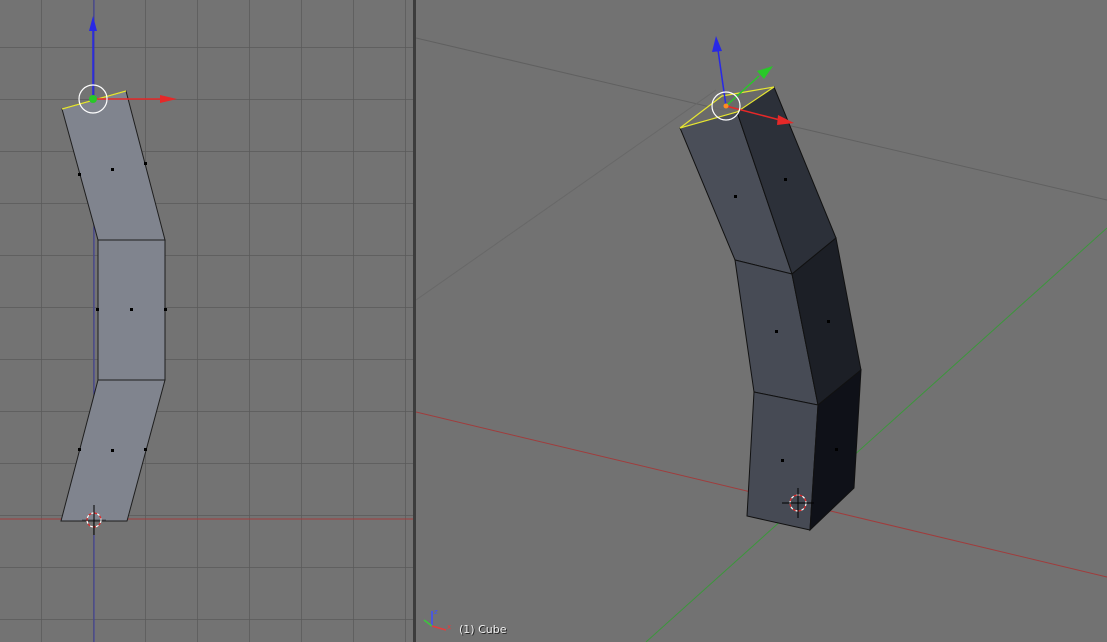 The height and width of the screenshot is (642, 1107). I want to click on bent-column-mesh-3d, so click(770, 309).